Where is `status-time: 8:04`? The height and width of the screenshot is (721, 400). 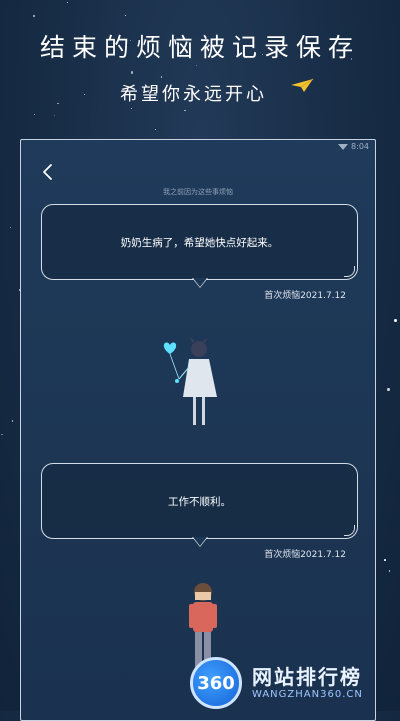
status-time: 8:04 is located at coordinates (360, 146).